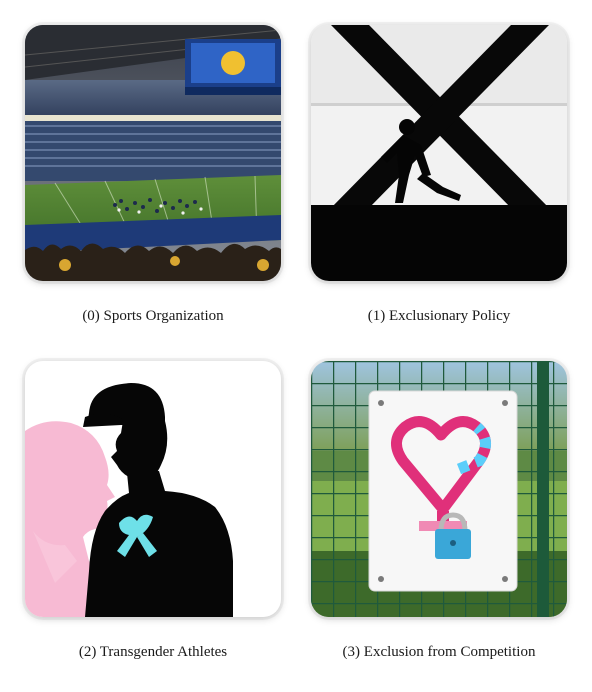 Image resolution: width=592 pixels, height=692 pixels. I want to click on caption-exclusionary-policy: (1) Exclusionary Policy, so click(439, 316).